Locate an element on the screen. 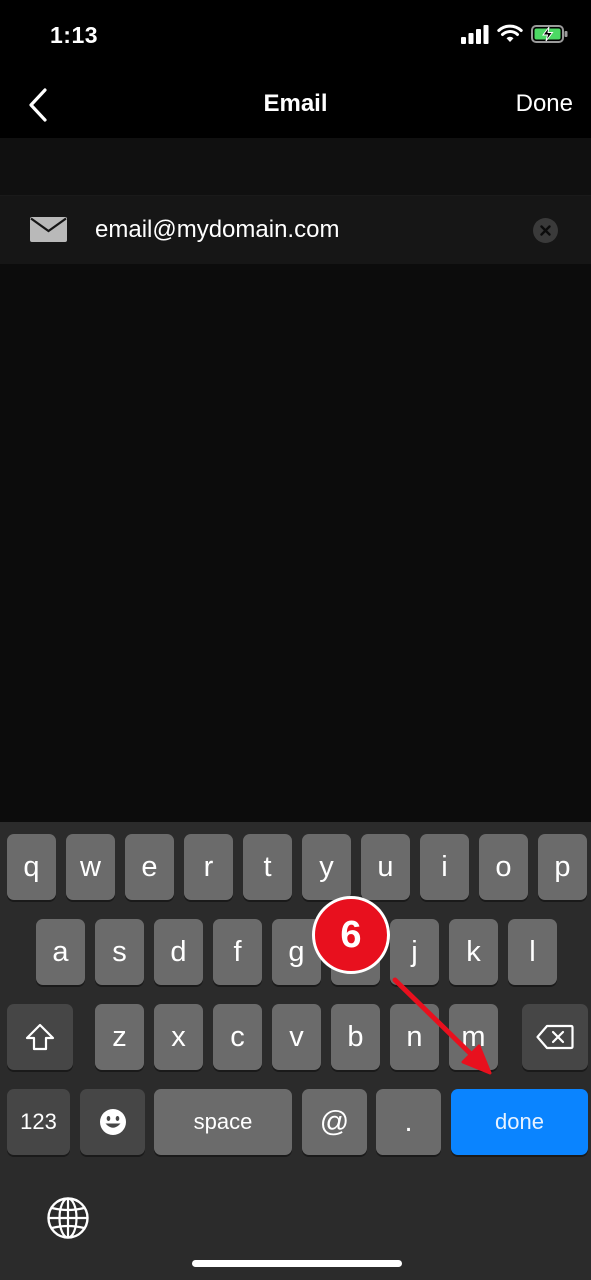  numbers-key: 123 is located at coordinates (38, 1122).